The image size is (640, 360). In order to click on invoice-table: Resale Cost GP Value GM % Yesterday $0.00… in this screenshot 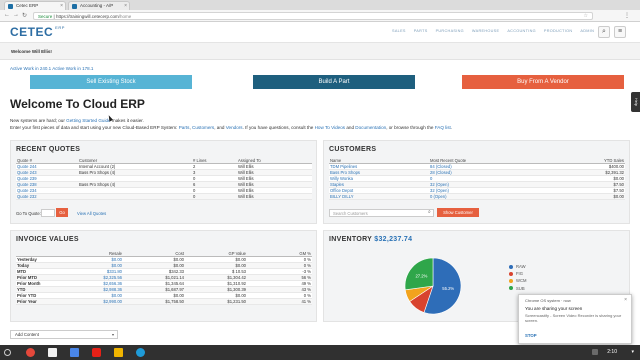, I will do `click(164, 278)`.